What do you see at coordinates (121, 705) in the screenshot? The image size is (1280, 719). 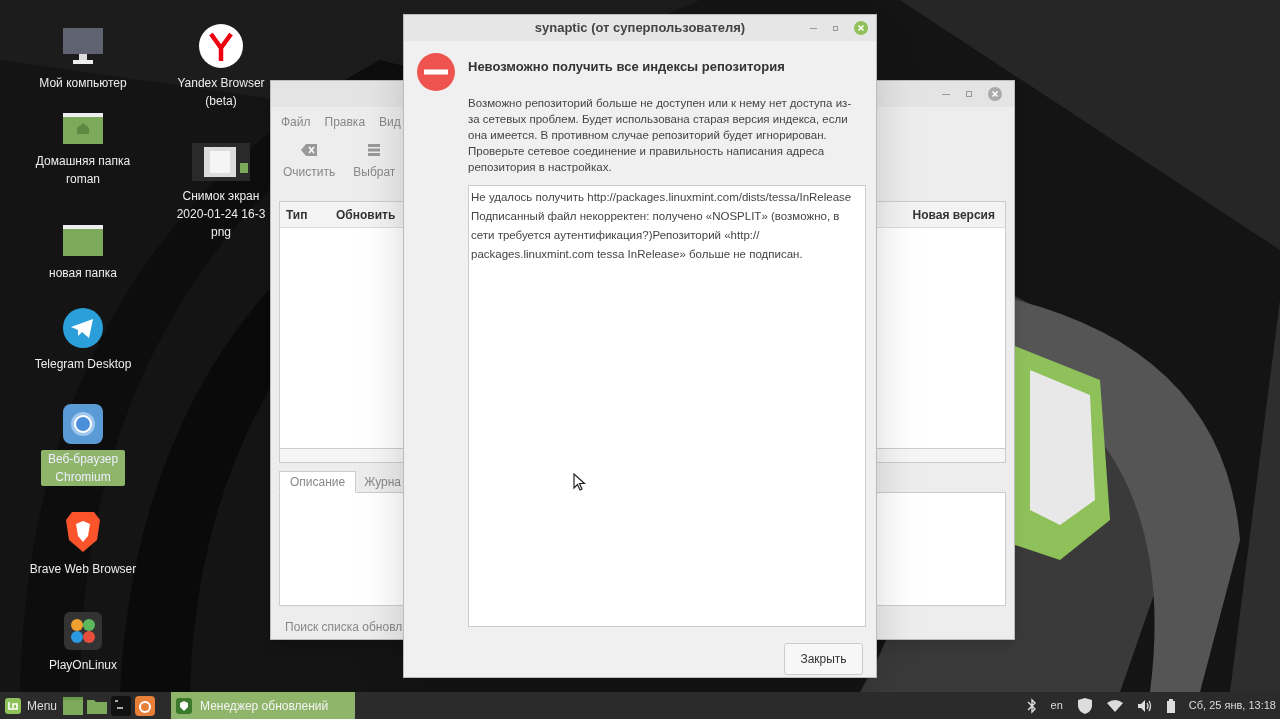 I see `terminal-icon` at bounding box center [121, 705].